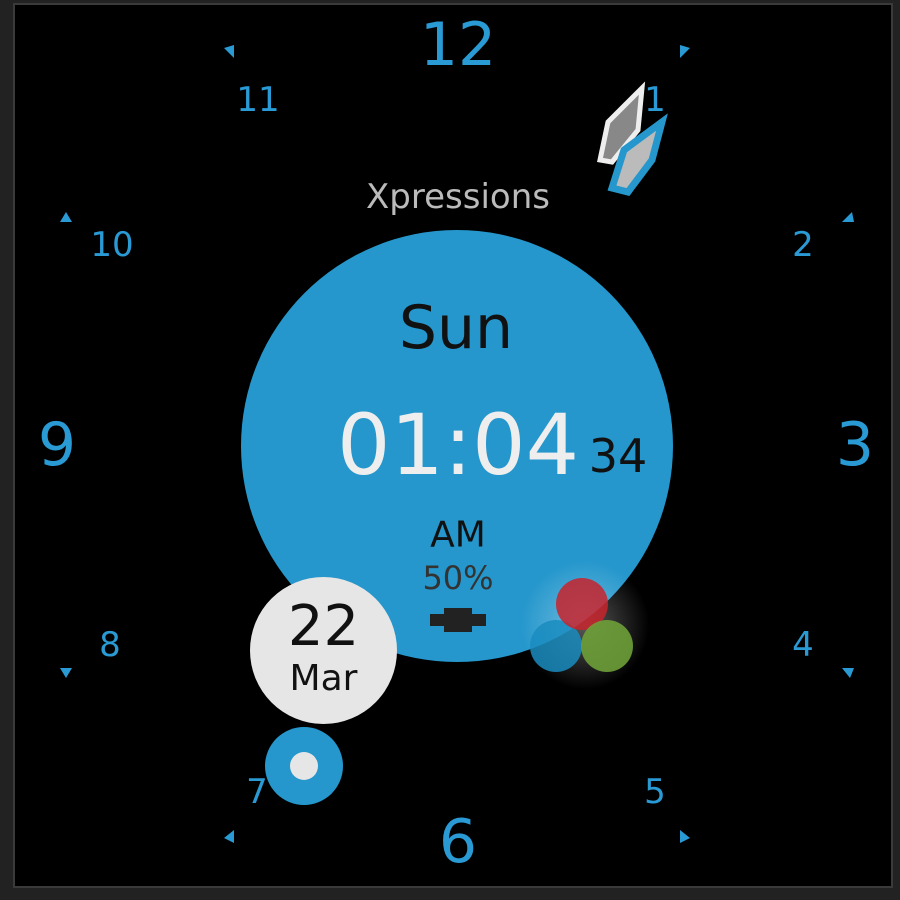 The image size is (900, 900). Describe the element at coordinates (458, 578) in the screenshot. I see `battery-level: 50%` at that location.